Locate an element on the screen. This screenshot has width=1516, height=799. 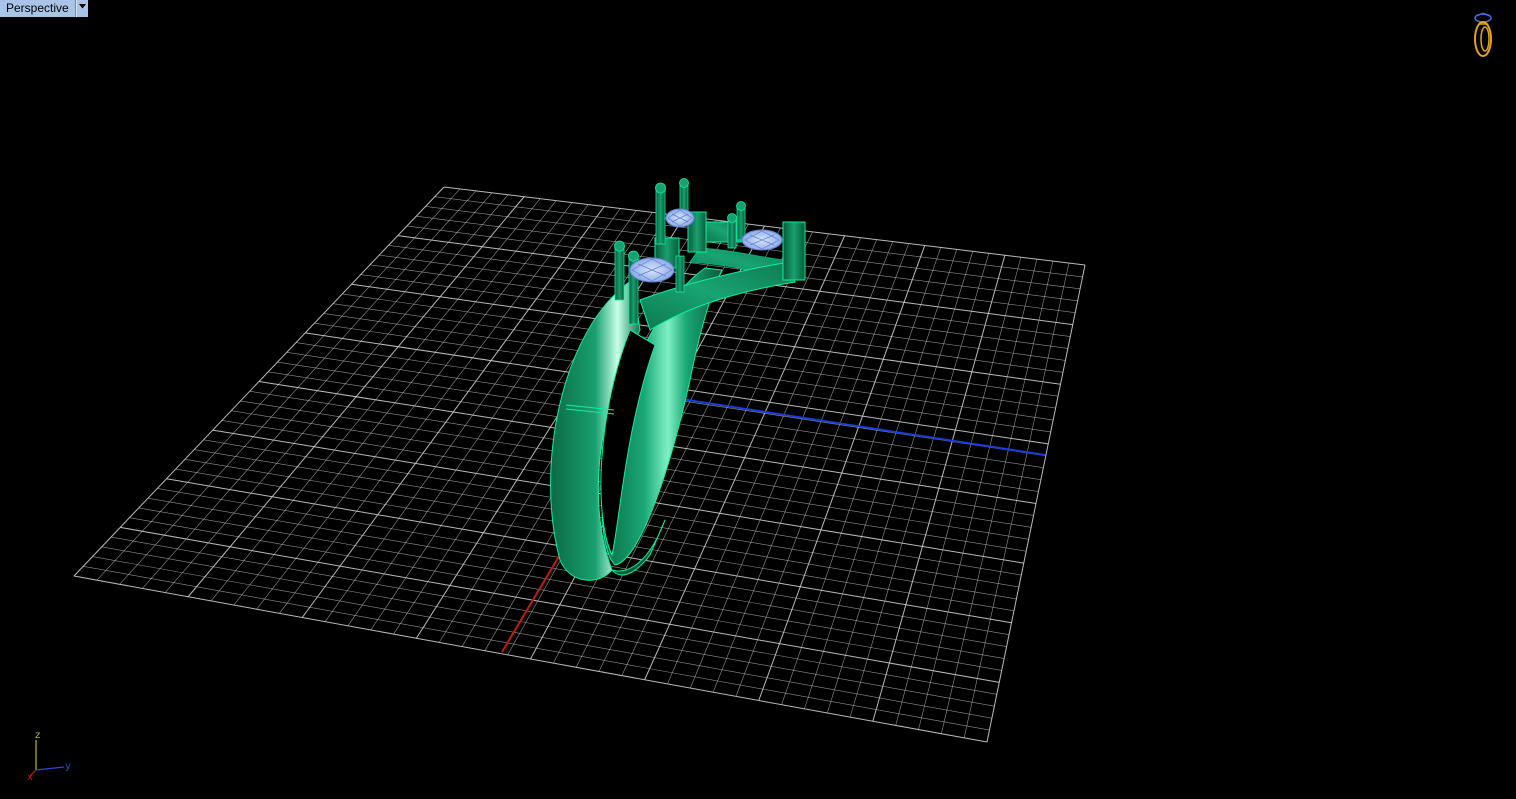
viewport-tab: Perspective is located at coordinates (44, 8).